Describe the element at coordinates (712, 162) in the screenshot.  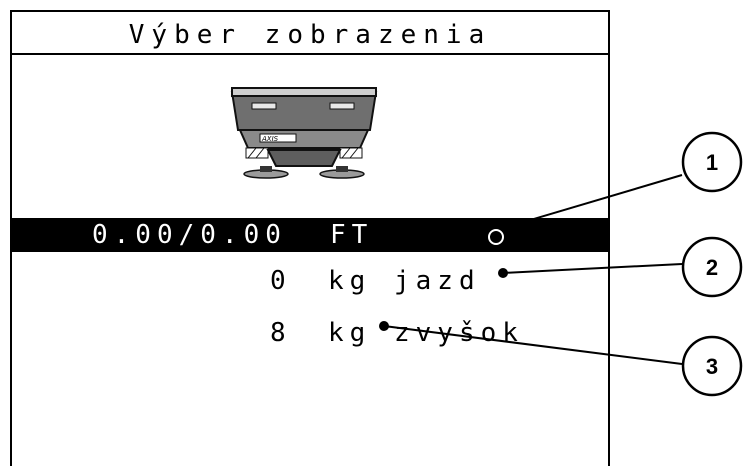
I see `callout-number-1: 1` at that location.